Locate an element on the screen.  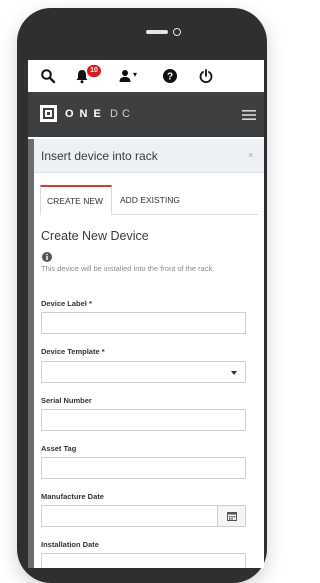
tab-create-new: CREATE NEW is located at coordinates (76, 200).